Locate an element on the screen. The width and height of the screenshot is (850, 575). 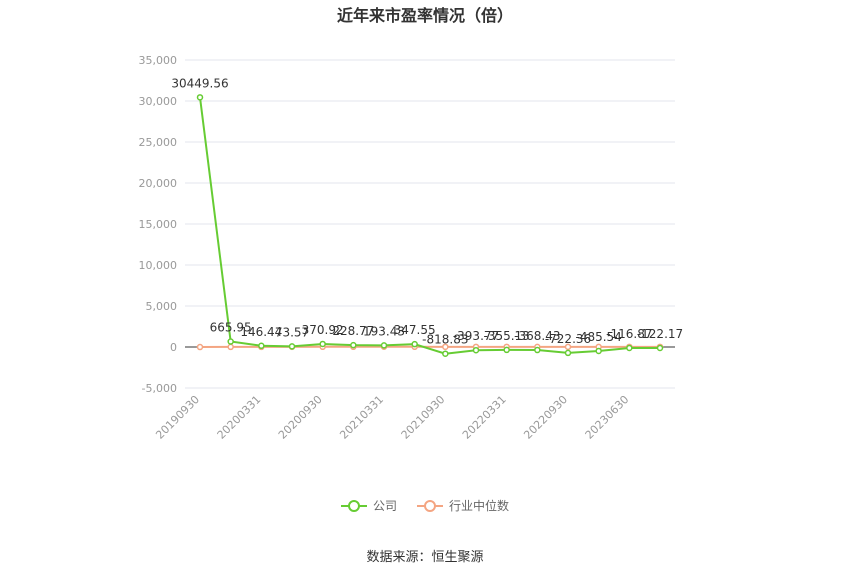
y-tick-label: 0 is located at coordinates (173, 347).